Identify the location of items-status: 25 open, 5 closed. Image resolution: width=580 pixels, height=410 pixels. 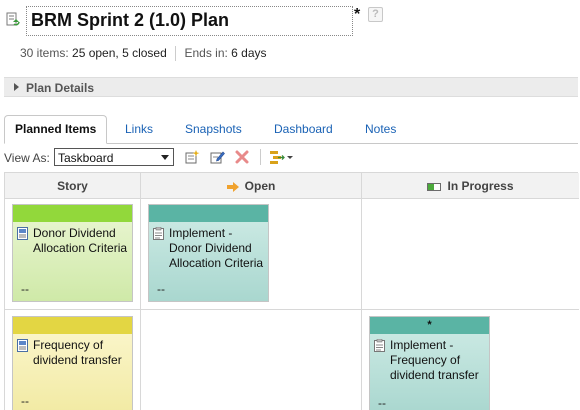
(119, 53).